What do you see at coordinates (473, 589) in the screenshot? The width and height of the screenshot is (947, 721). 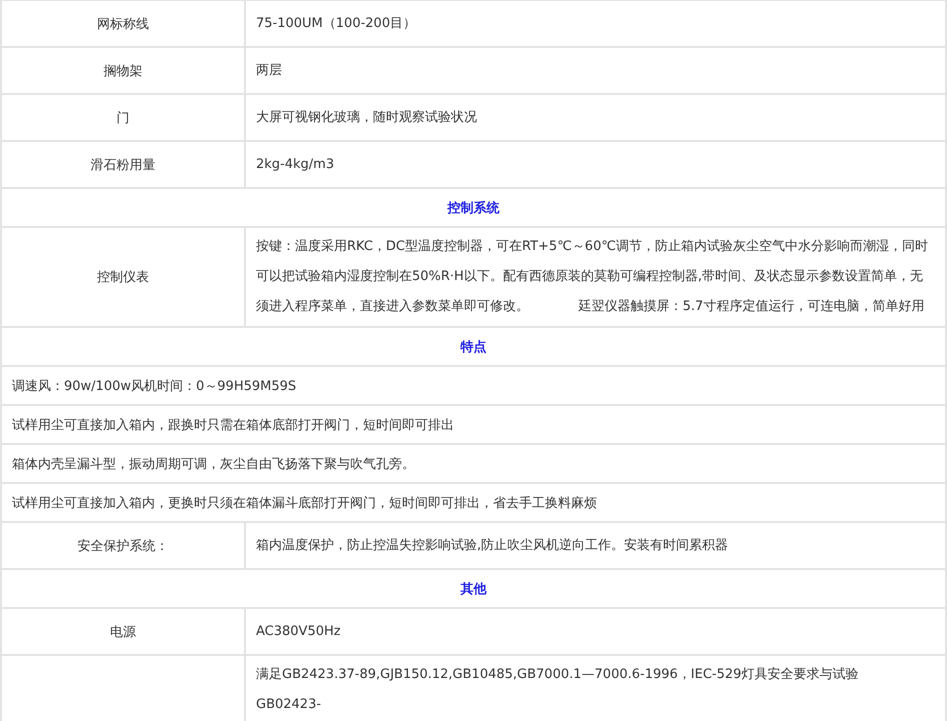 I see `section-heading: 其他` at bounding box center [473, 589].